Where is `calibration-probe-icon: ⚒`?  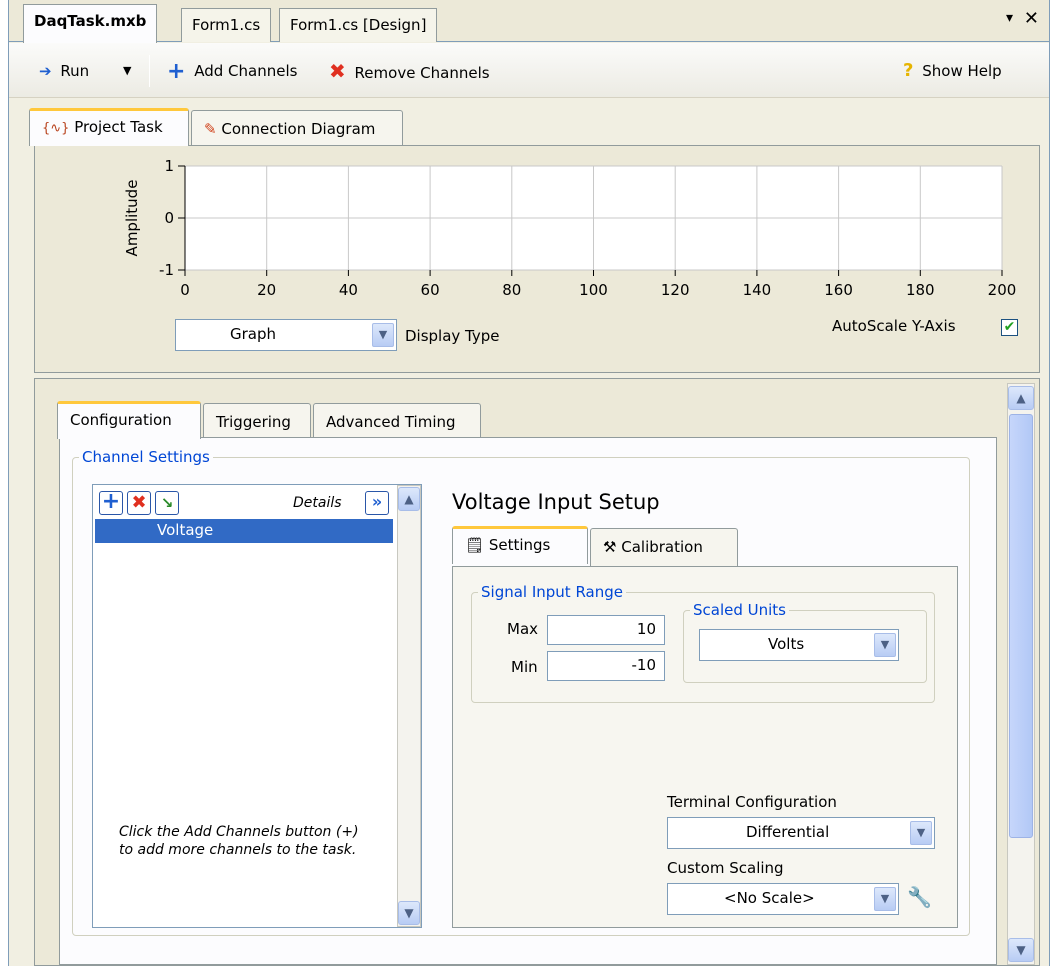
calibration-probe-icon: ⚒ is located at coordinates (610, 547).